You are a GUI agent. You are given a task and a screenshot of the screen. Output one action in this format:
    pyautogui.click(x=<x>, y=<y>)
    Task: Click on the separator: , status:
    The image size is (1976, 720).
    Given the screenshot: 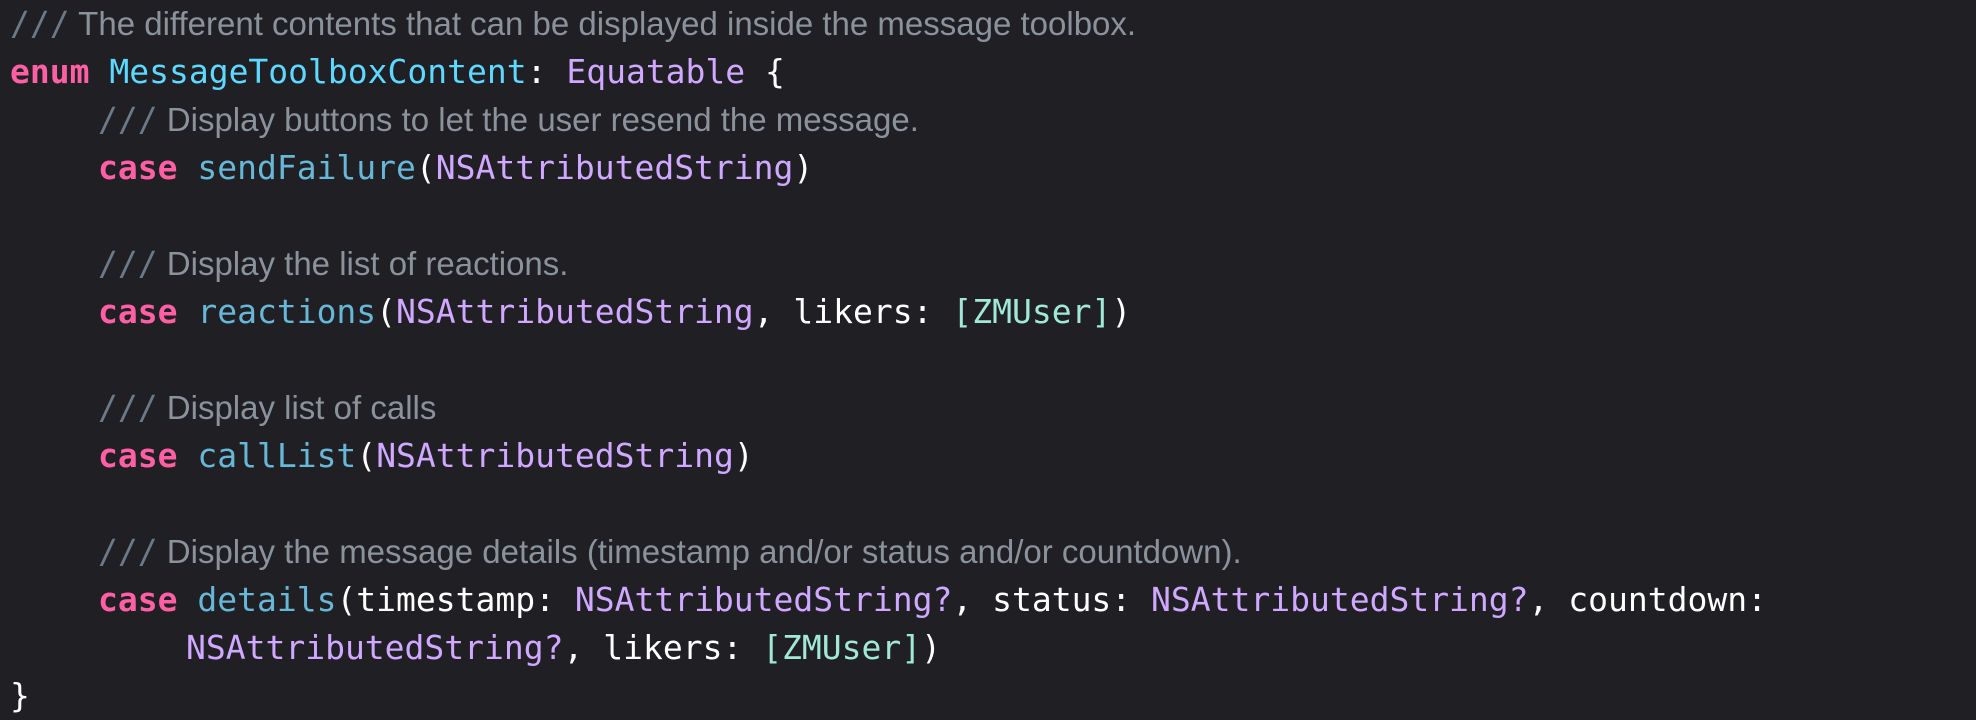 What is the action you would take?
    pyautogui.click(x=1052, y=599)
    